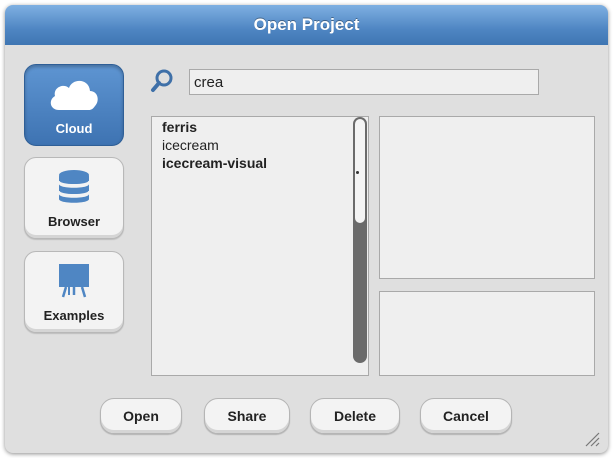 The height and width of the screenshot is (458, 613). I want to click on project-thumbnail, so click(487, 197).